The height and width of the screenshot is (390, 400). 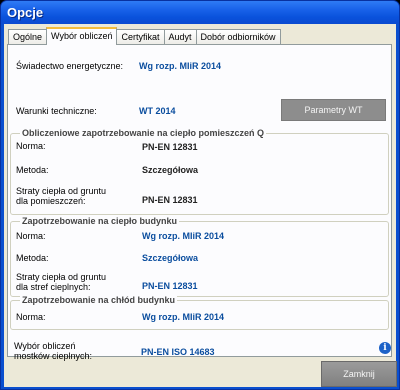 What do you see at coordinates (359, 374) in the screenshot?
I see `close-button: Zamknij` at bounding box center [359, 374].